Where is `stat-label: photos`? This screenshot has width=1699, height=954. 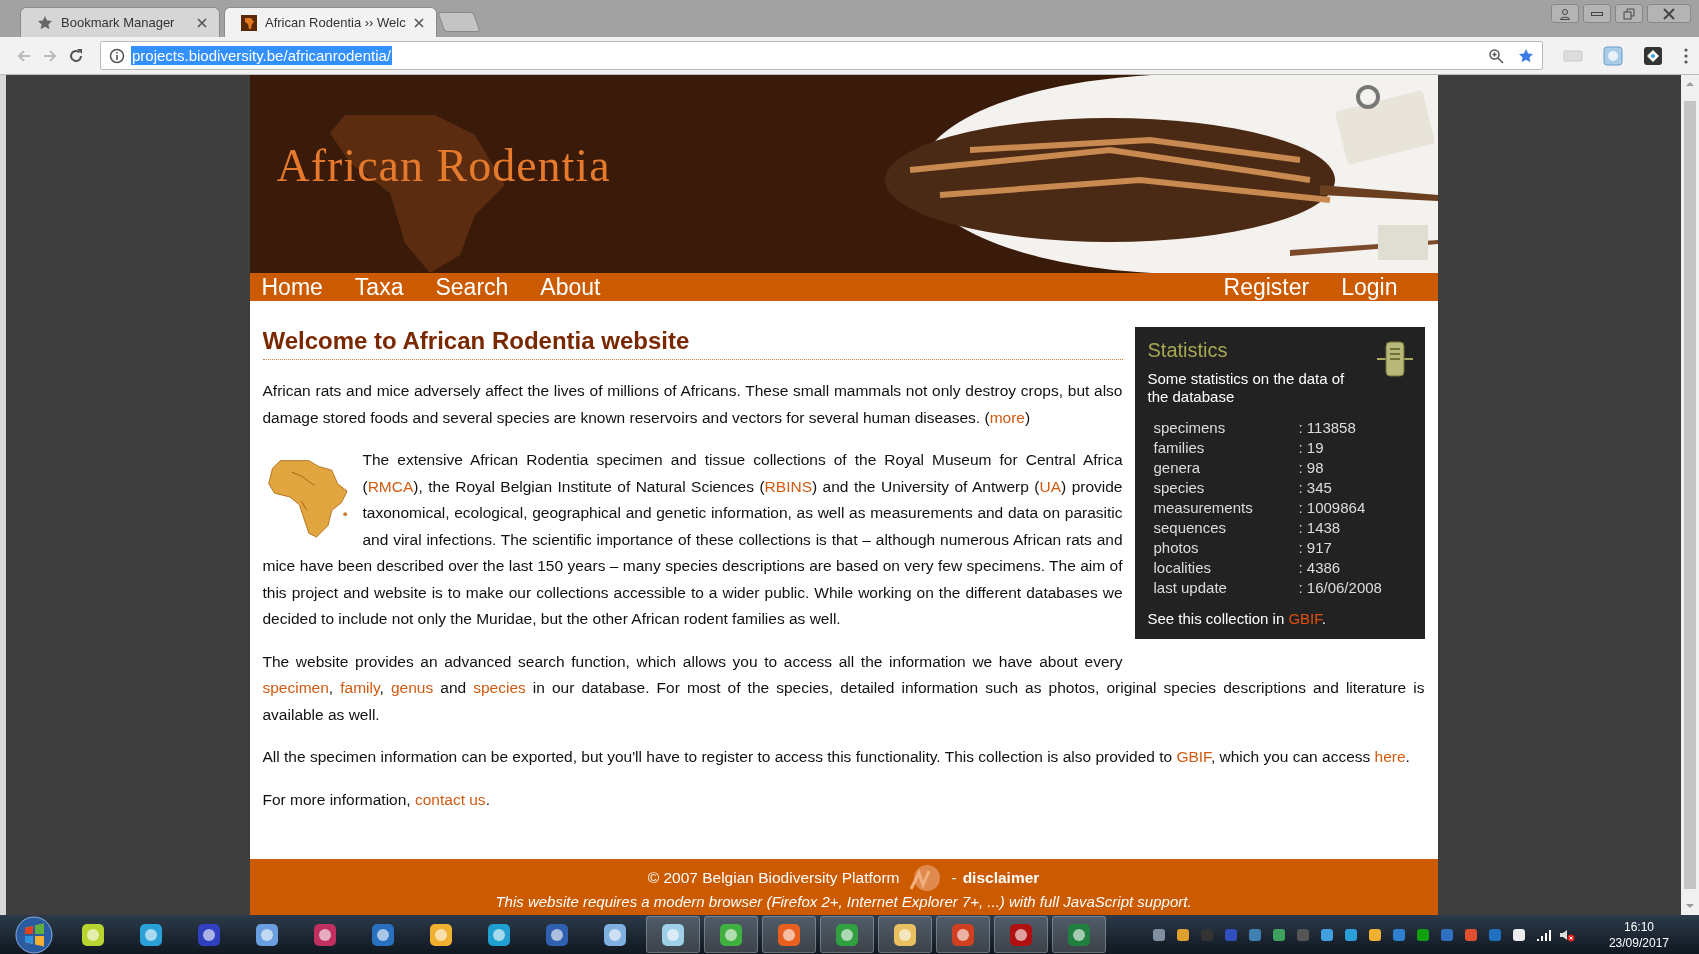 stat-label: photos is located at coordinates (1176, 548).